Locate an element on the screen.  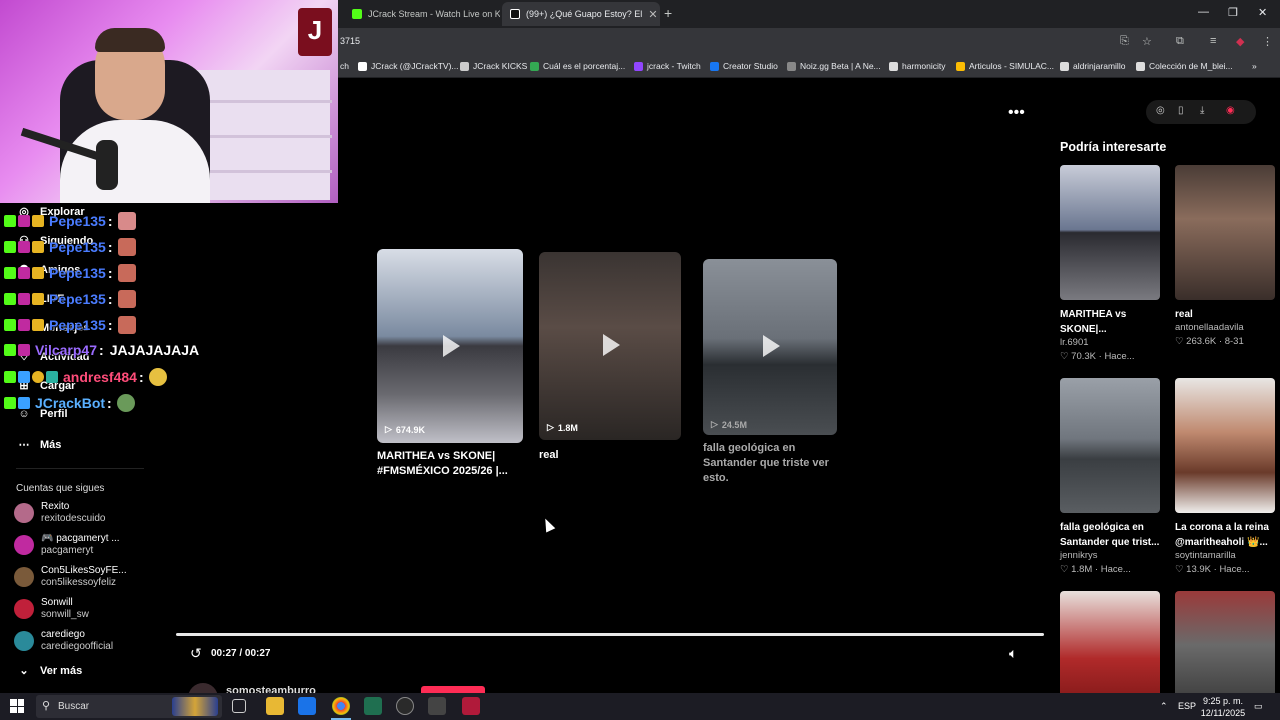
video-author: antonellaadavila is located at coordinates (1209, 327).